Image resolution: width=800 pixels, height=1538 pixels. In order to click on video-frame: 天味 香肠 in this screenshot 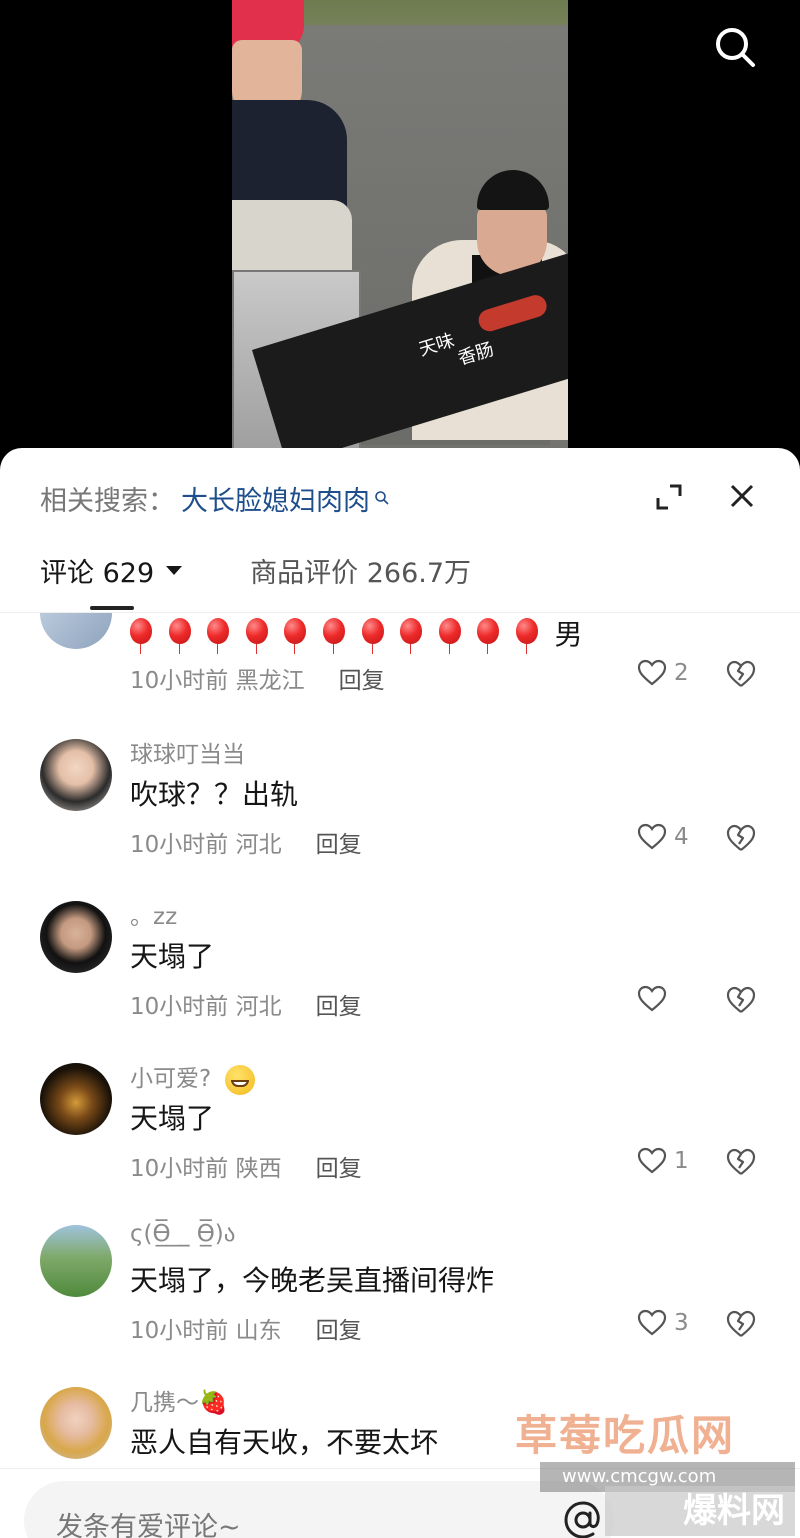, I will do `click(400, 235)`.